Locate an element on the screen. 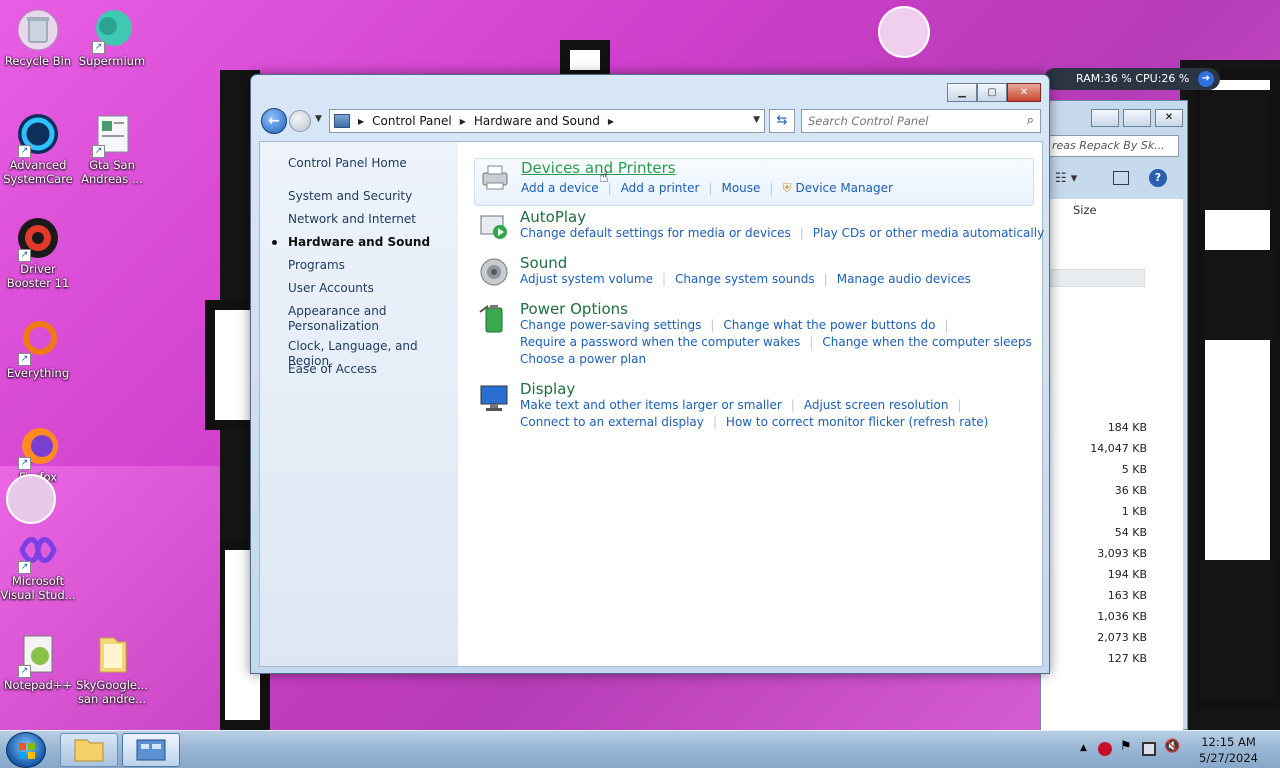  desktop-icon-supermium: ↗ Supermium is located at coordinates (112, 38).